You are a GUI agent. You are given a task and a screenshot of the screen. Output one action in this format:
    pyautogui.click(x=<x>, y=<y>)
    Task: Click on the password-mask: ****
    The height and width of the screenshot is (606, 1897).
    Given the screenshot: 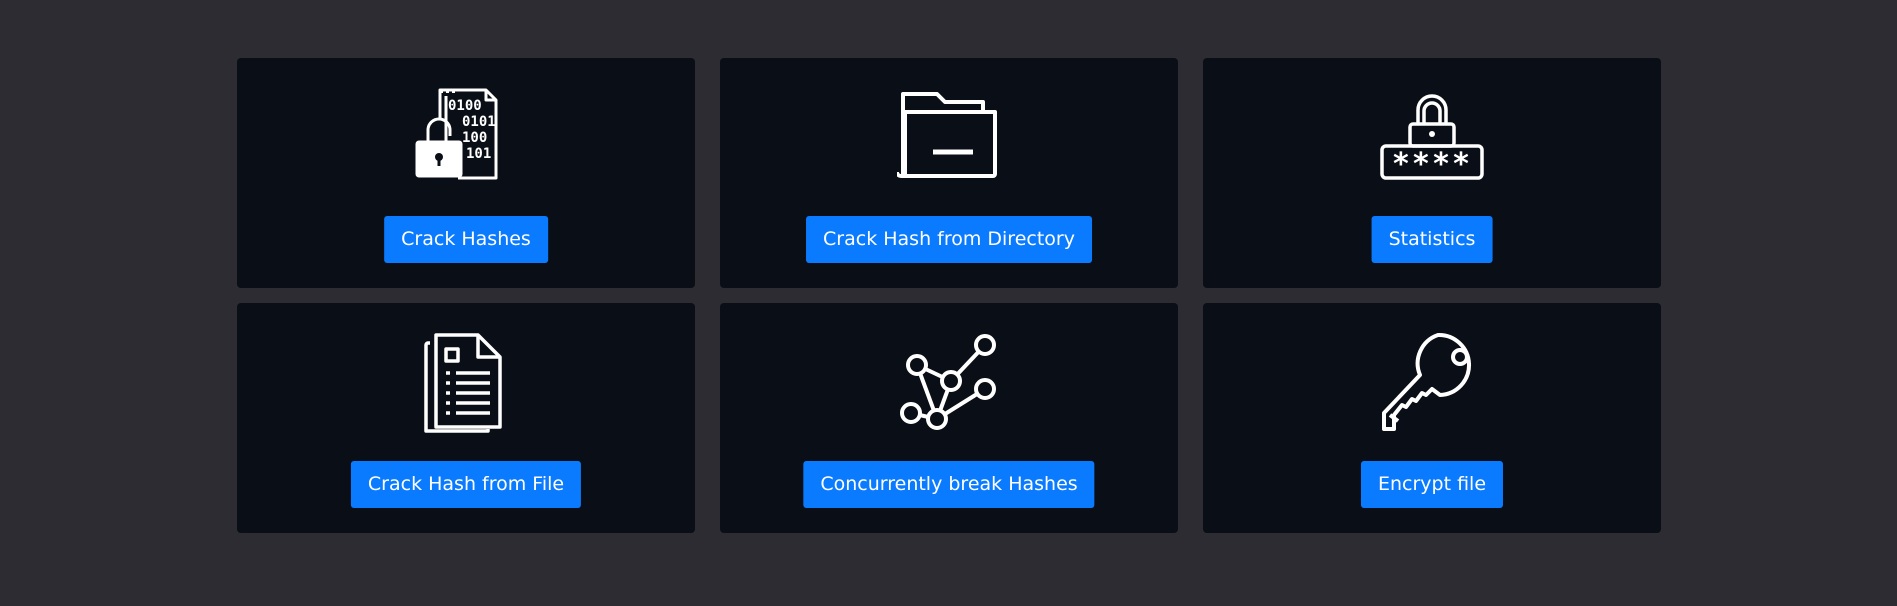 What is the action you would take?
    pyautogui.click(x=1432, y=164)
    